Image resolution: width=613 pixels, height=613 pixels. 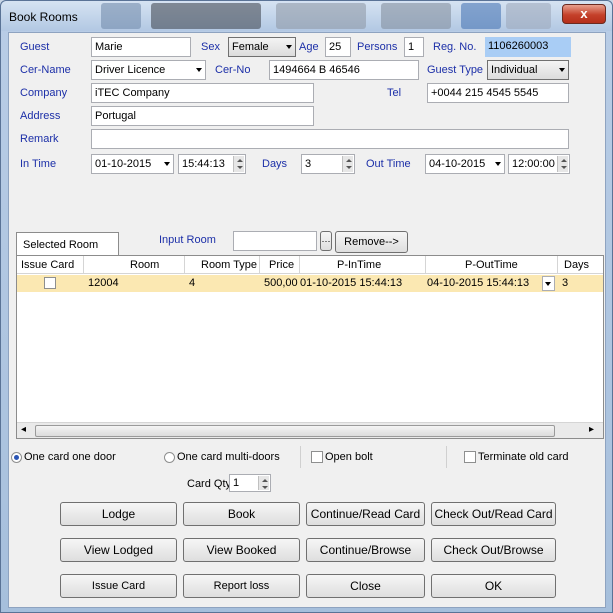 What do you see at coordinates (338, 47) in the screenshot?
I see `age-input: 25` at bounding box center [338, 47].